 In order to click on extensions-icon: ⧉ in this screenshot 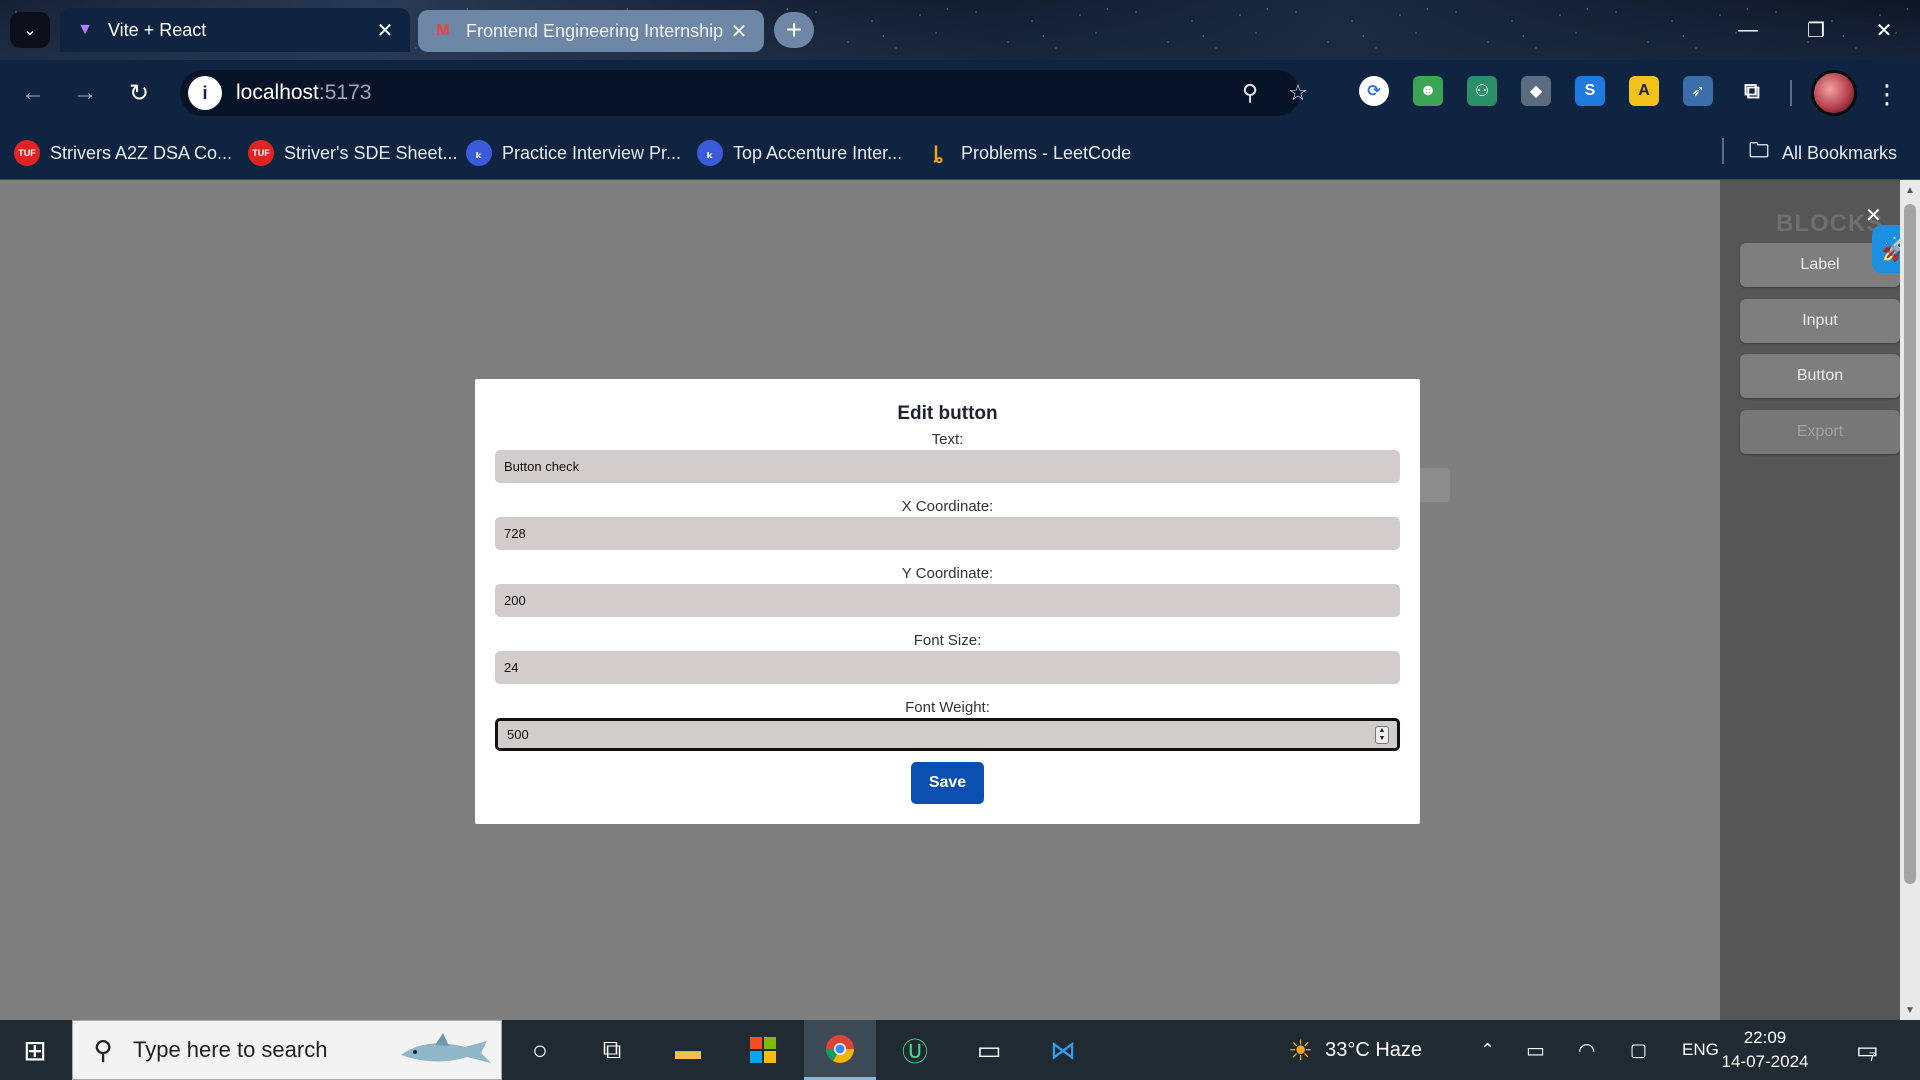, I will do `click(1752, 91)`.